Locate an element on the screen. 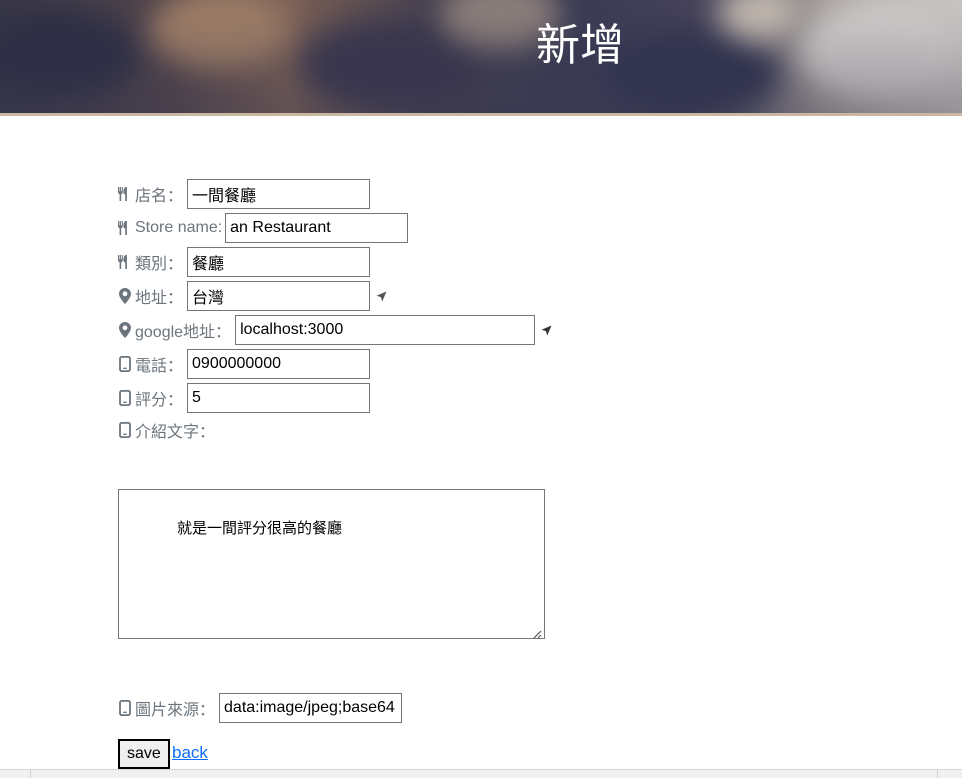  rating-input is located at coordinates (279, 398).